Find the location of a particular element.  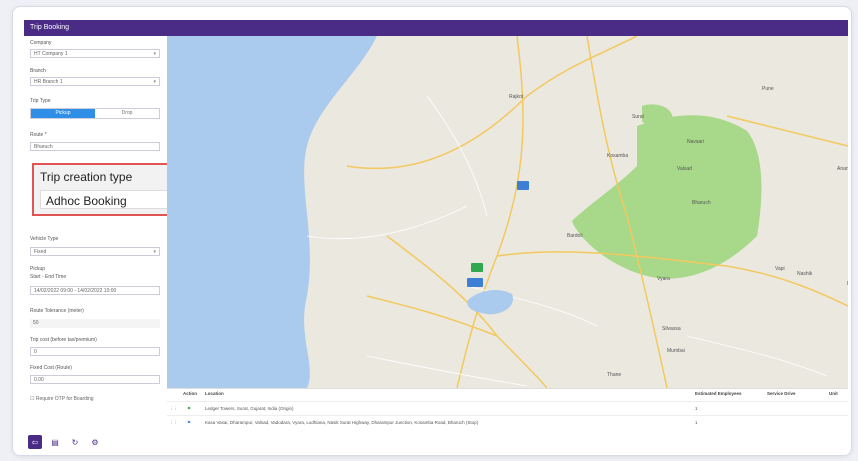

trip-cost-label: Trip cost (before tax/premium) is located at coordinates (63, 340).